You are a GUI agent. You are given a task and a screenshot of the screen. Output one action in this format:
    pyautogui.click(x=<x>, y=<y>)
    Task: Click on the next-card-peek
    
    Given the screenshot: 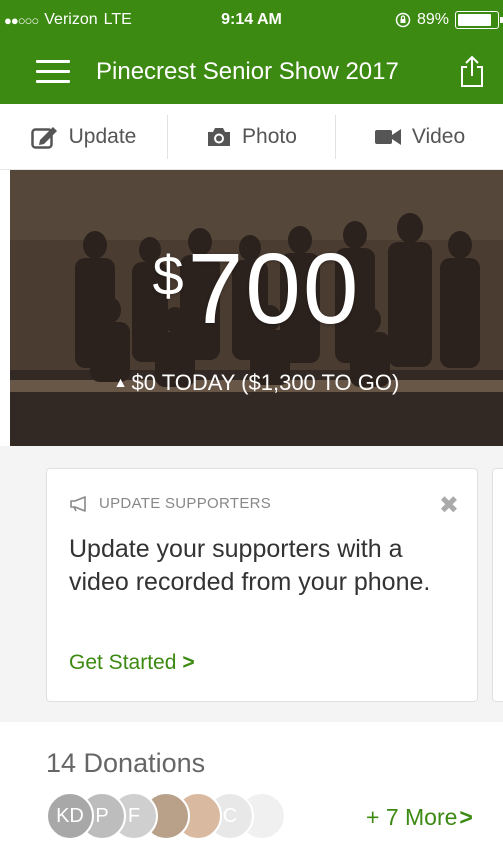 What is the action you would take?
    pyautogui.click(x=497, y=585)
    